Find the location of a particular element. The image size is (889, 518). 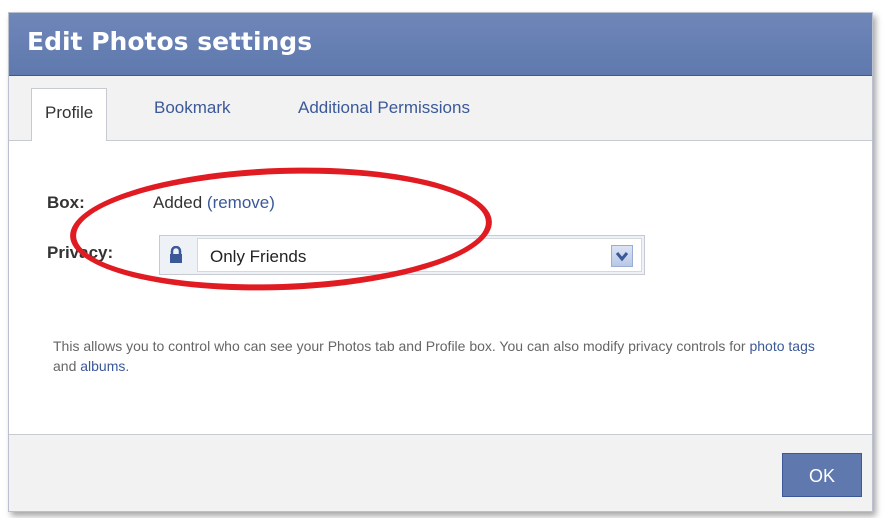

chevron-down-icon is located at coordinates (622, 256).